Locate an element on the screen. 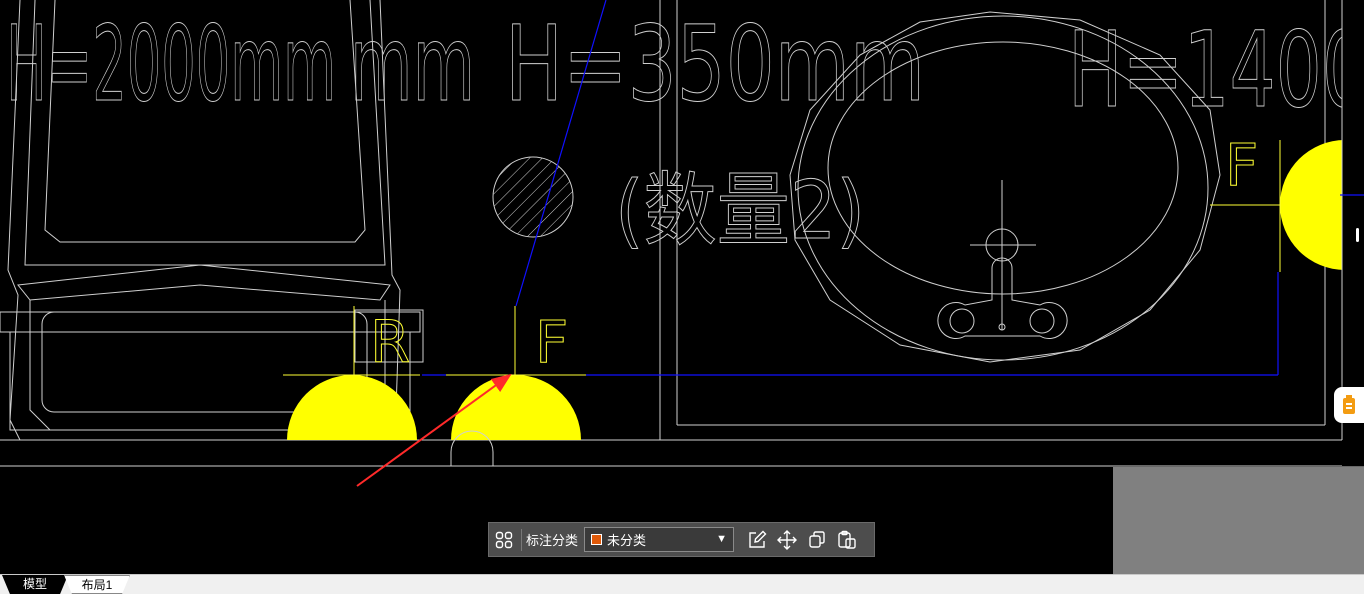  tab-layout1: 布局1 is located at coordinates (97, 584).